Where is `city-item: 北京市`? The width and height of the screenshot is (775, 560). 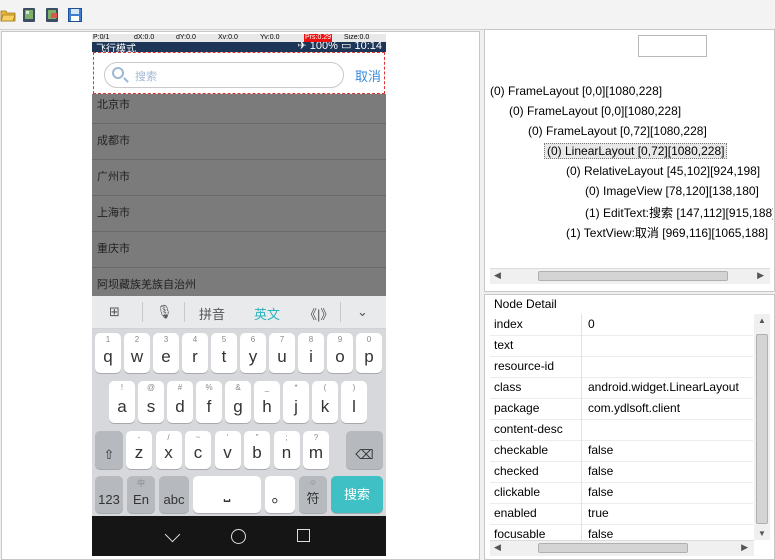
city-item: 北京市 is located at coordinates (239, 106).